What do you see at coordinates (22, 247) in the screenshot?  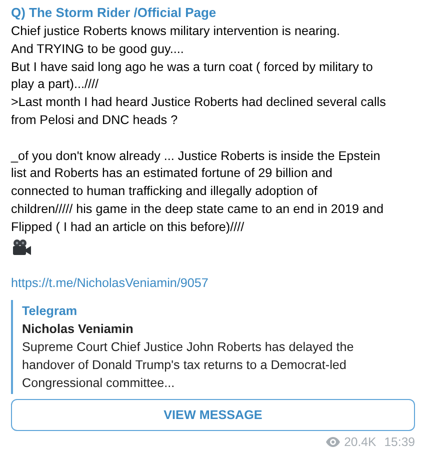 I see `movie-camera-icon` at bounding box center [22, 247].